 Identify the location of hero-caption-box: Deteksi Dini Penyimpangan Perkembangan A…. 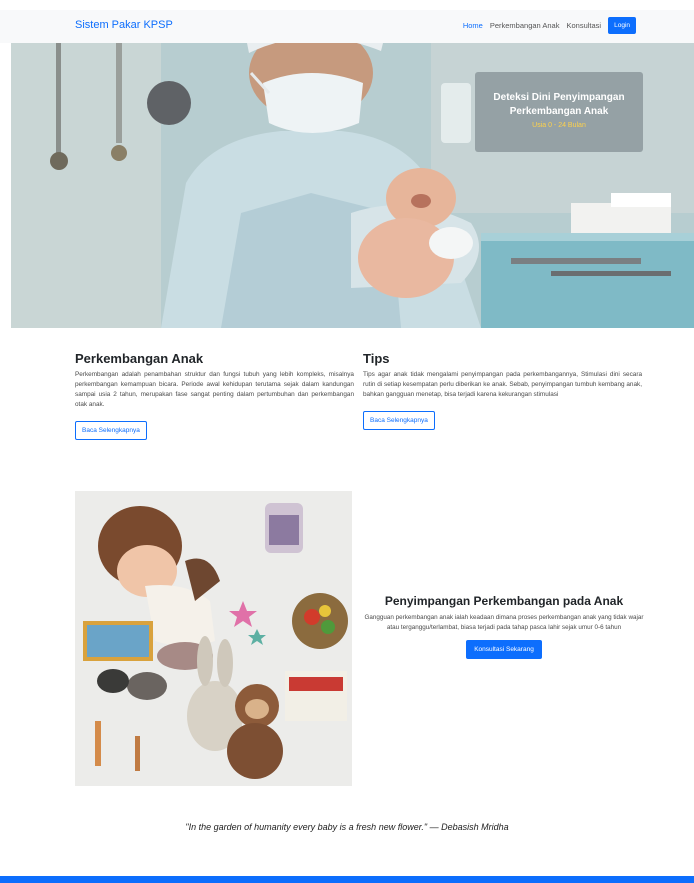
(559, 112).